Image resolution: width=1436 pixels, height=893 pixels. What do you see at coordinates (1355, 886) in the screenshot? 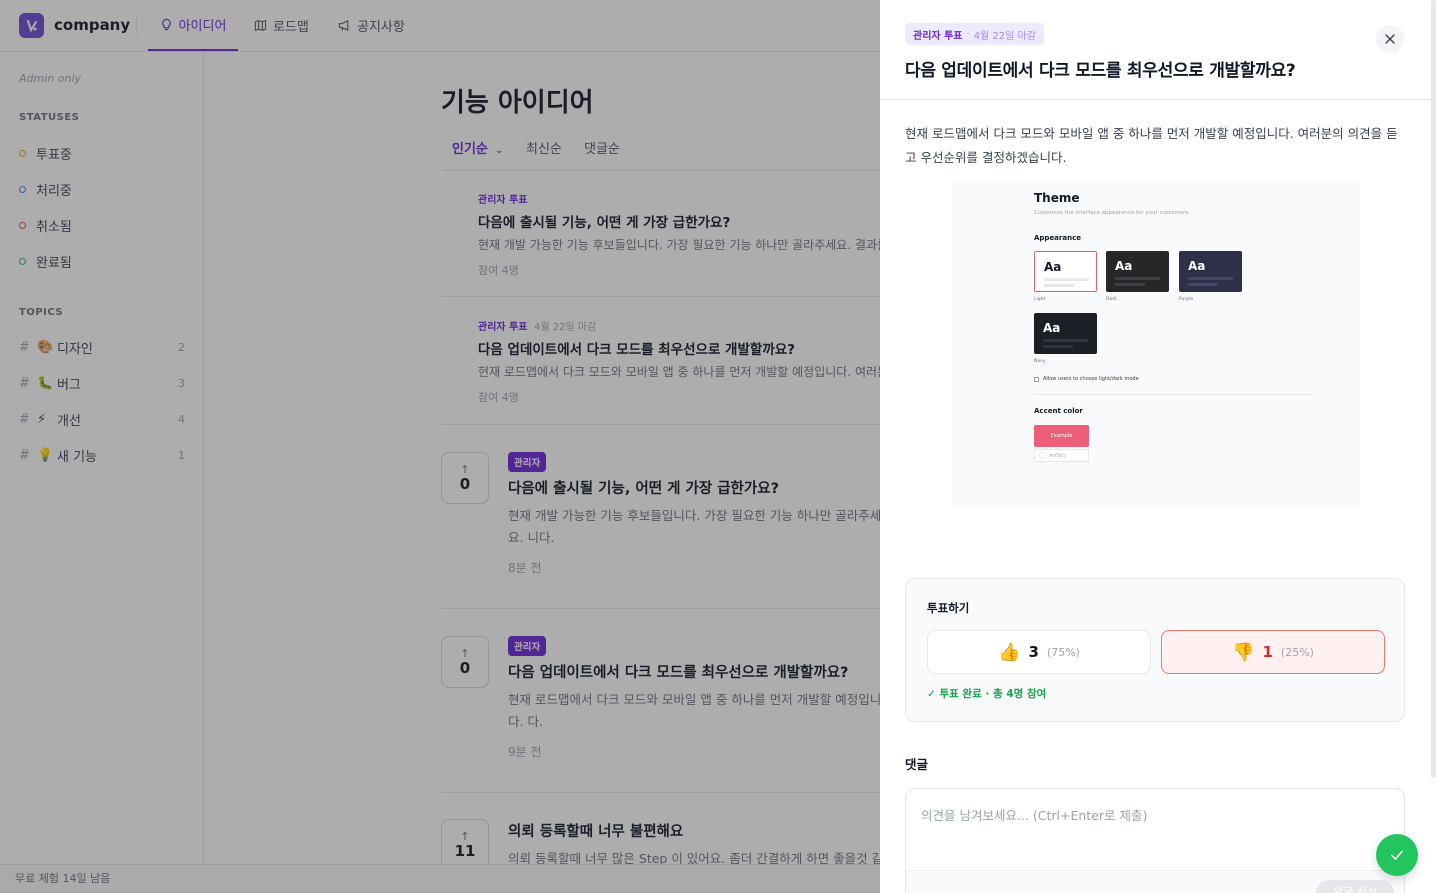
I see `comment-submit-button: 댓글 작성` at bounding box center [1355, 886].